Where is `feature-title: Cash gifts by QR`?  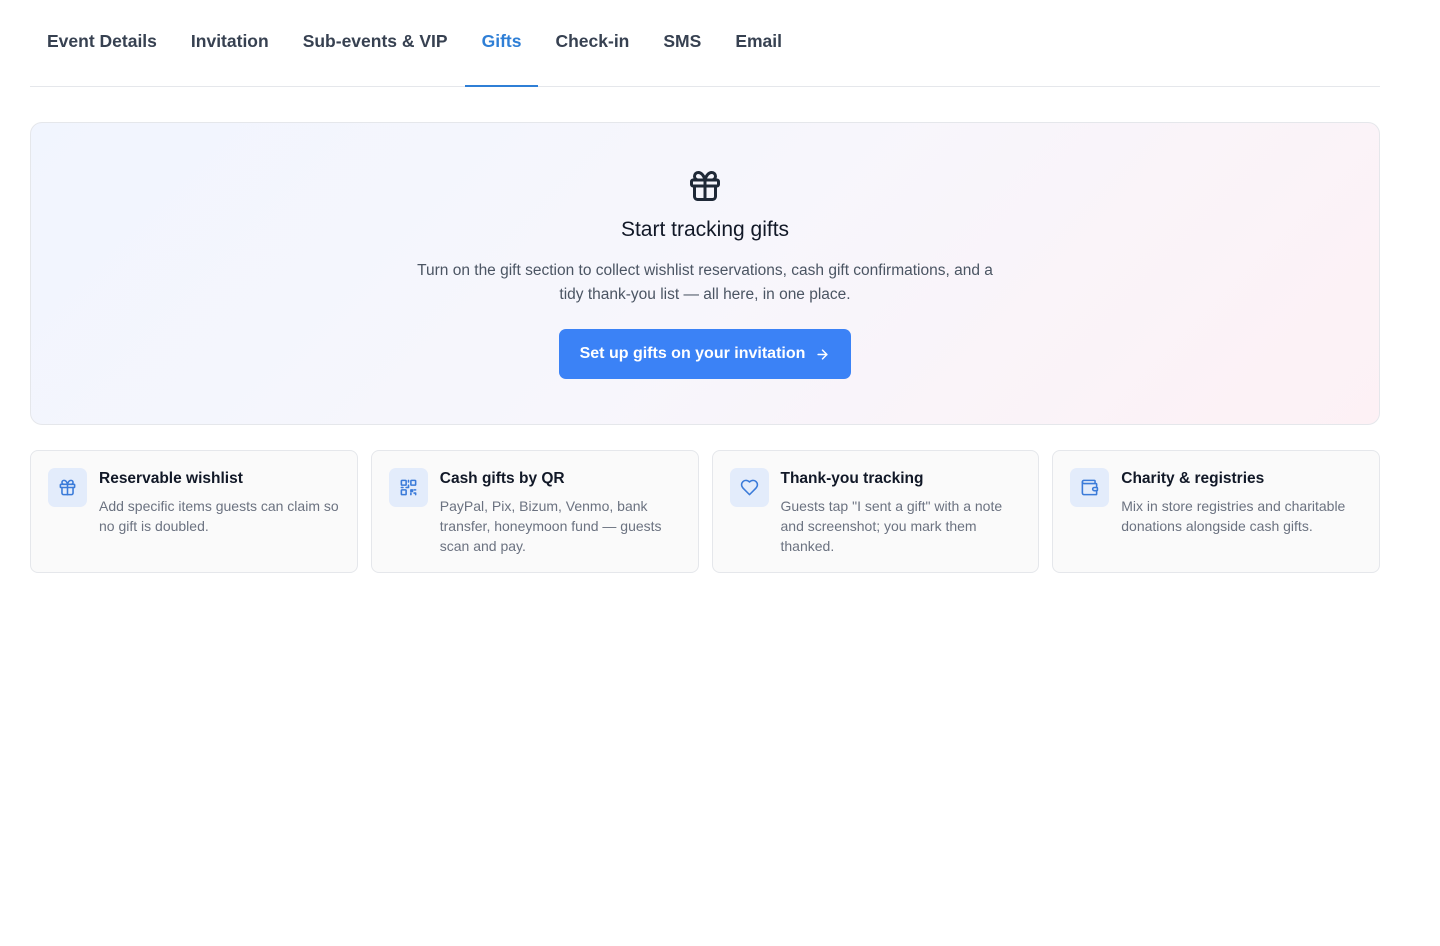 feature-title: Cash gifts by QR is located at coordinates (502, 478).